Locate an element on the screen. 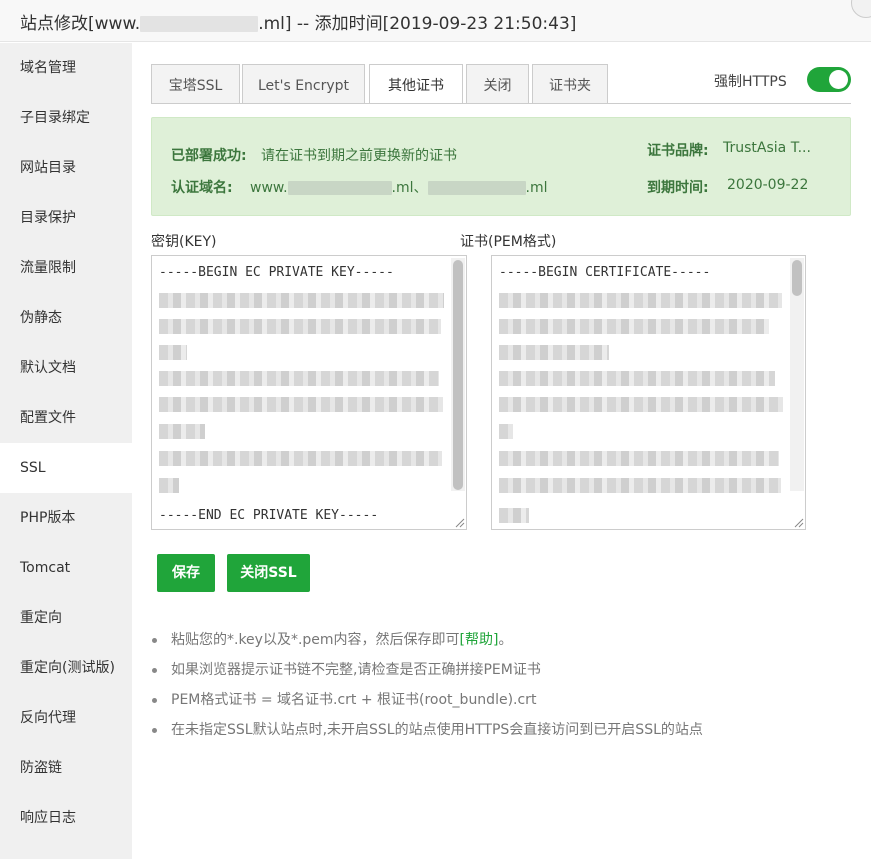  domain-label: 认证域名: is located at coordinates (202, 188).